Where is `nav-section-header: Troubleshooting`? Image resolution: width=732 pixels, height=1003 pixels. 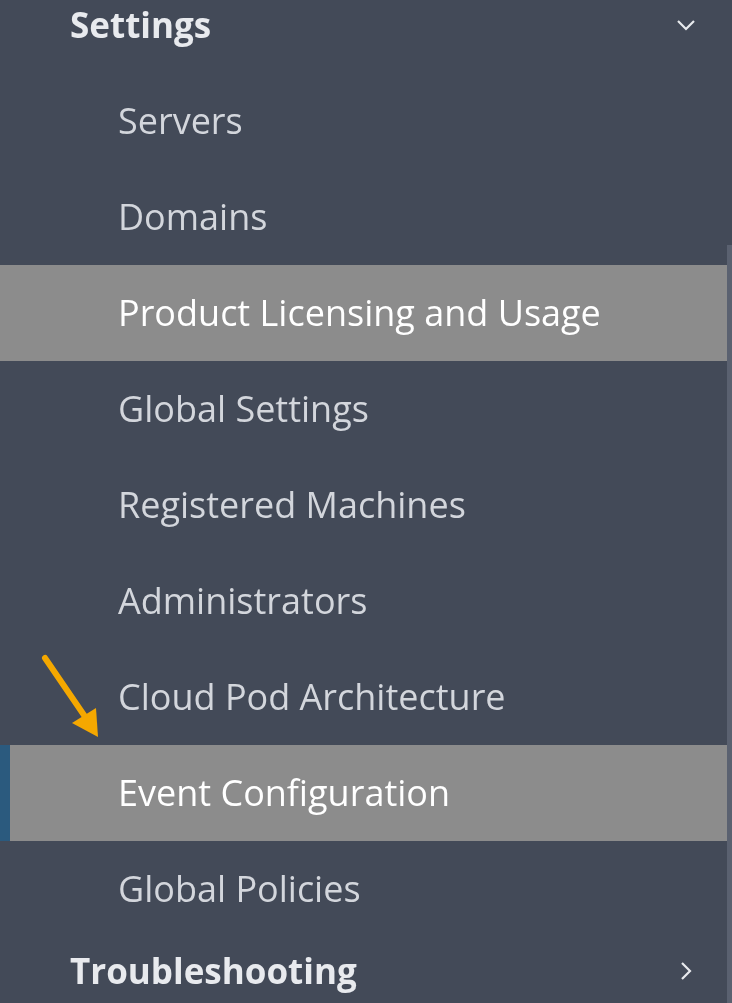
nav-section-header: Troubleshooting is located at coordinates (363, 970).